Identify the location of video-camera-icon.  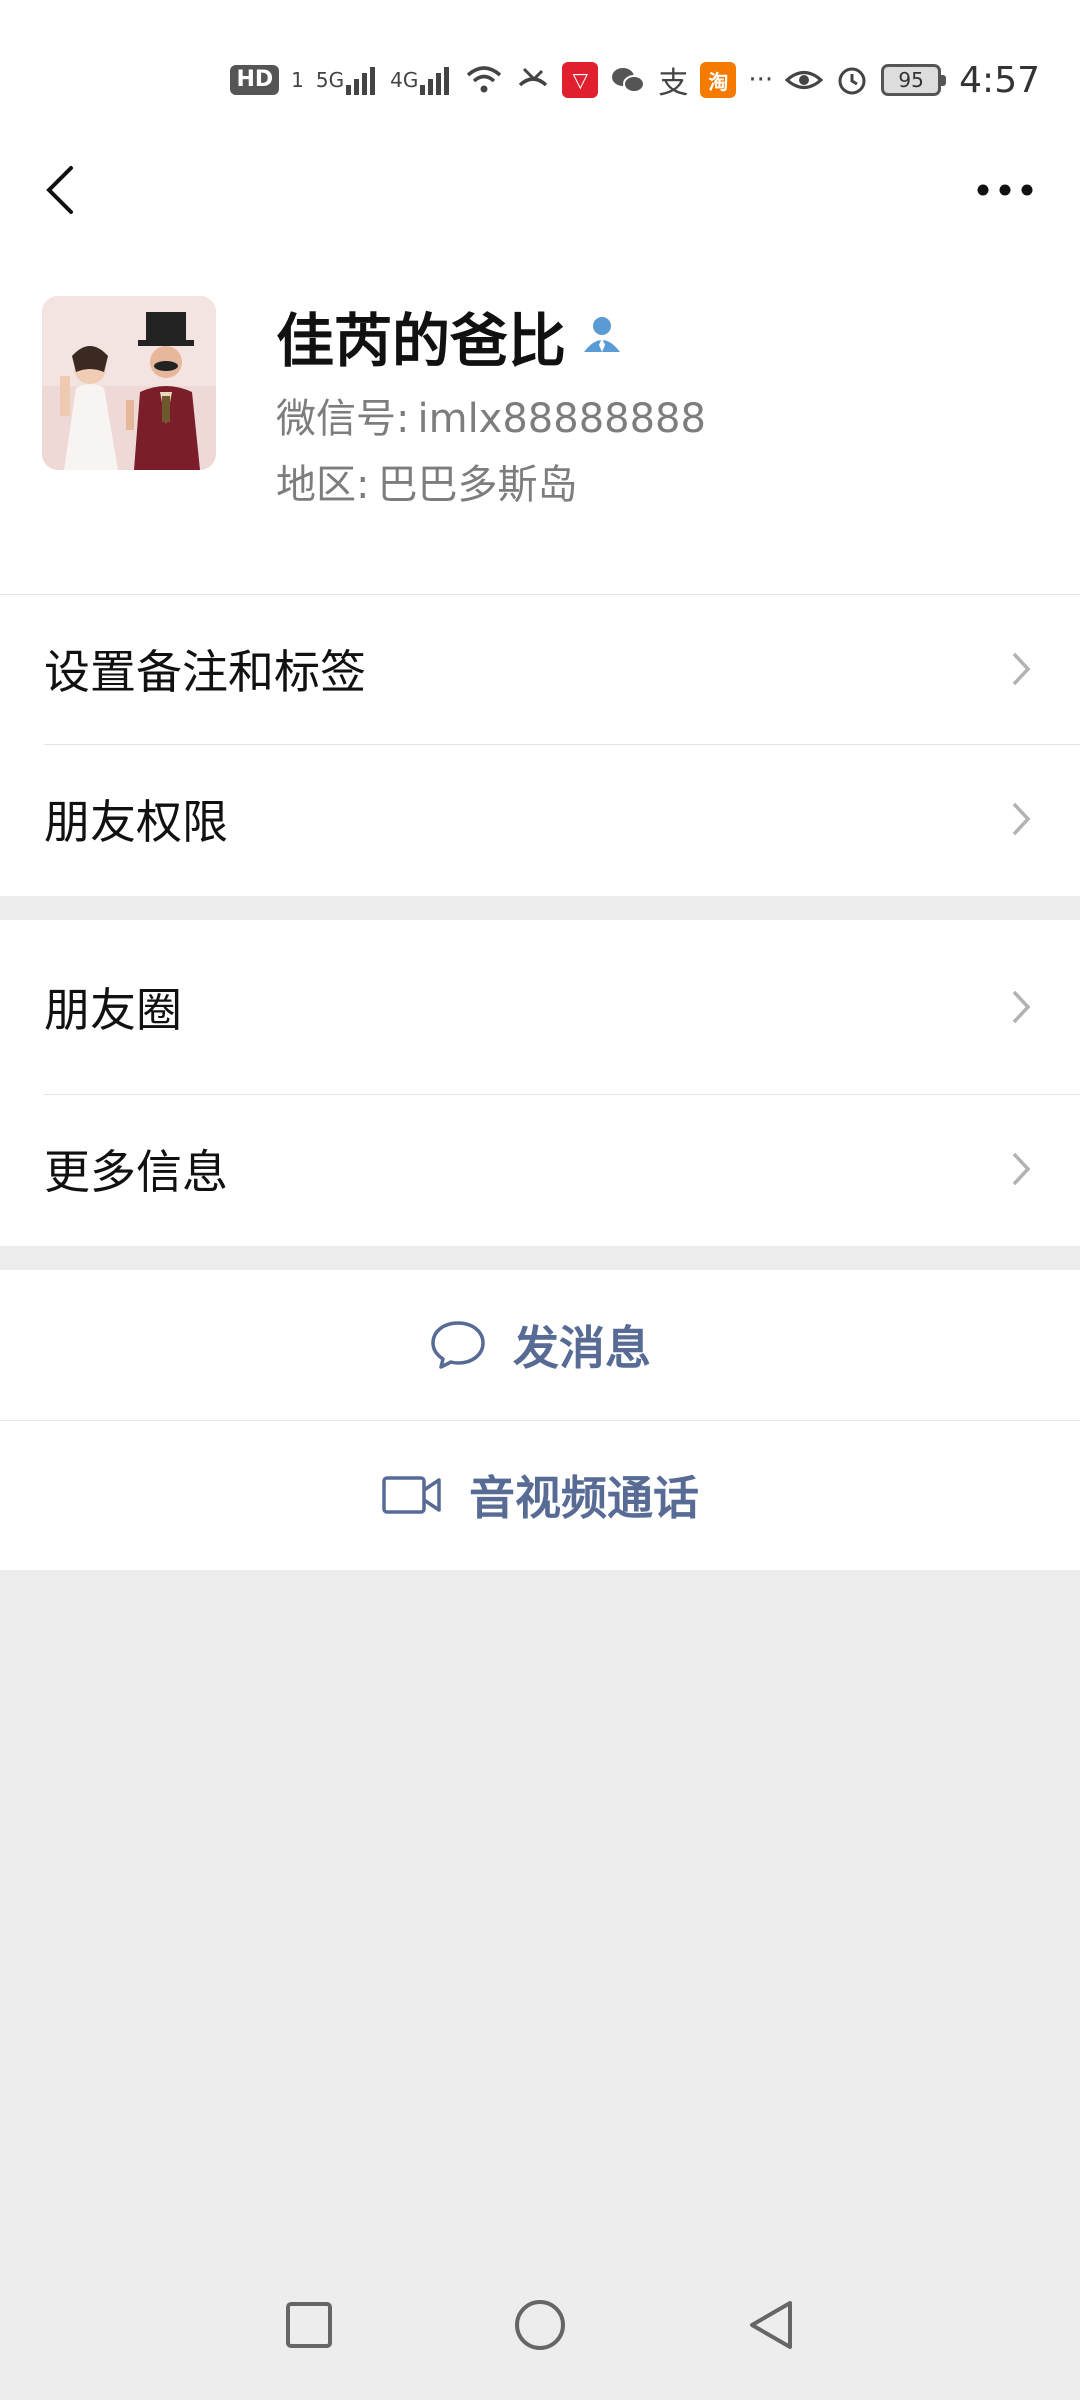
(411, 1495).